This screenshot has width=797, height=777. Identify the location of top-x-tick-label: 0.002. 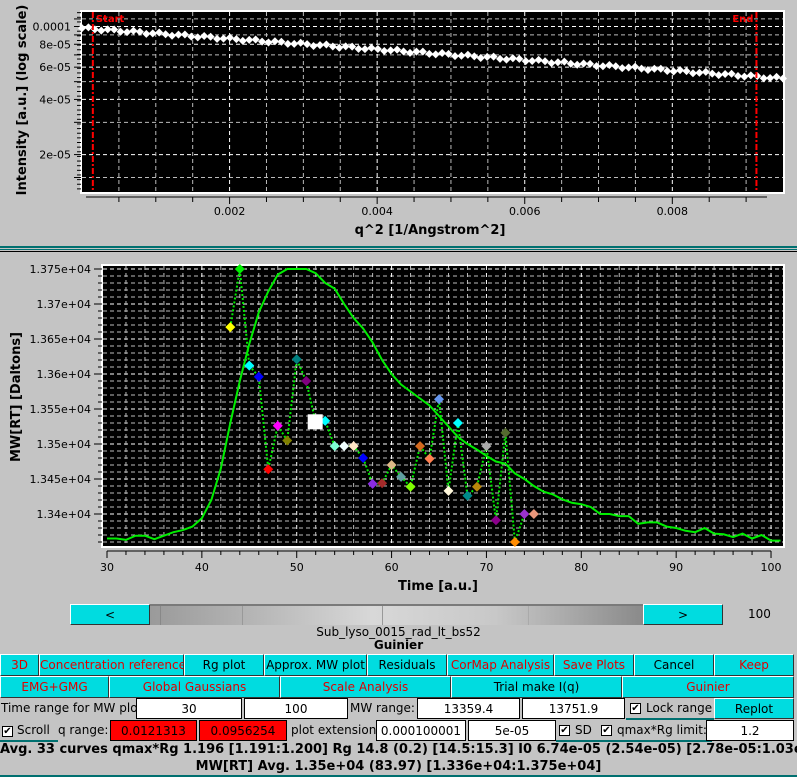
(230, 211).